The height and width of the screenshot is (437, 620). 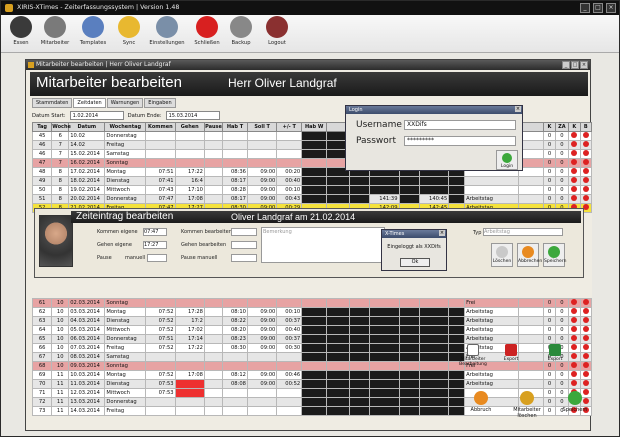 I want to click on minimize-icon: _, so click(x=585, y=8).